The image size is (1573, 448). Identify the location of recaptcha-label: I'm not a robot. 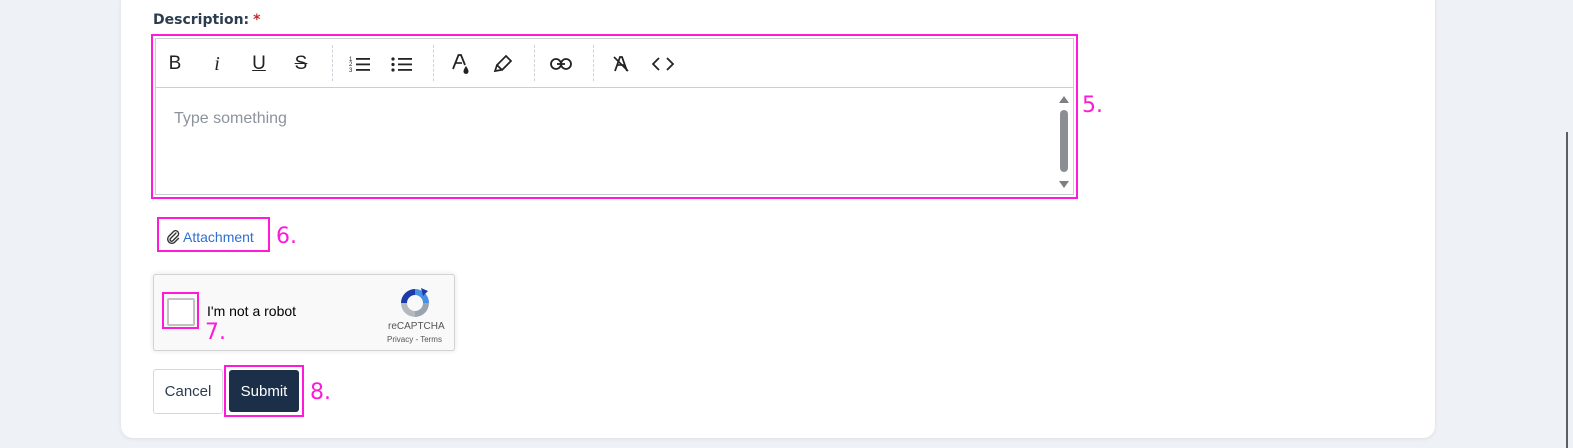
(252, 311).